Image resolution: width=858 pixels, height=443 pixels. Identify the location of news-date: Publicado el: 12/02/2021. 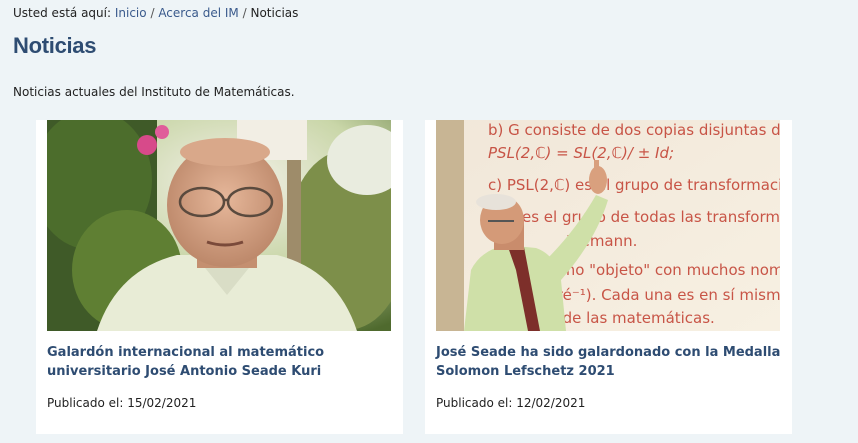
(511, 403).